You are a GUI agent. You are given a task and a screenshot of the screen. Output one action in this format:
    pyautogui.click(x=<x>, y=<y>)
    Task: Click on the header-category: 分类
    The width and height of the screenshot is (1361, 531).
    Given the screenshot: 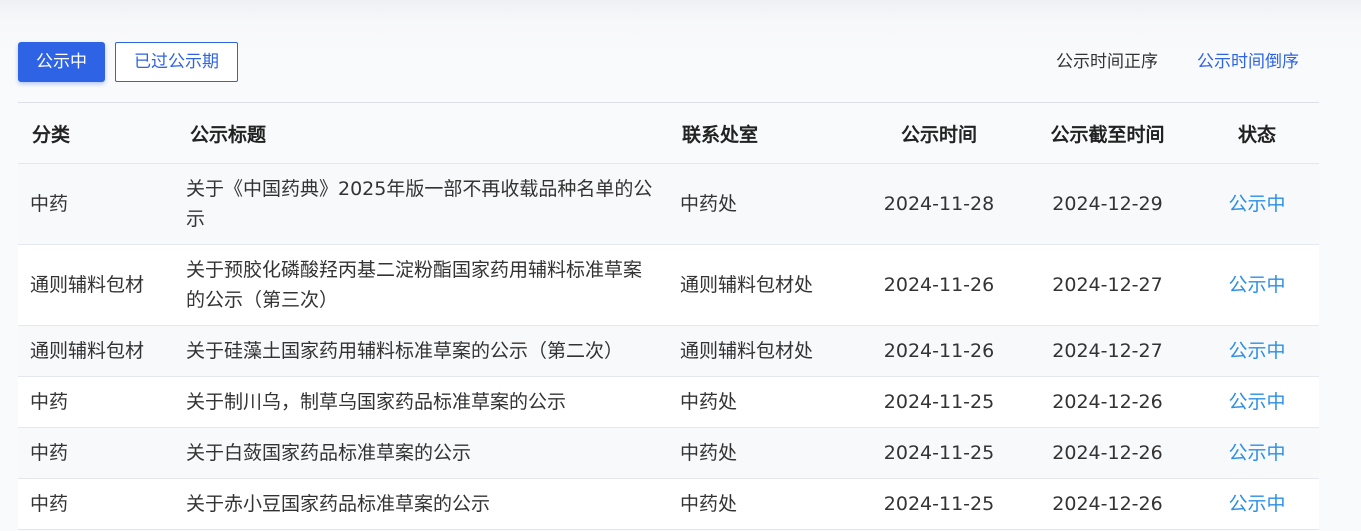 What is the action you would take?
    pyautogui.click(x=96, y=133)
    